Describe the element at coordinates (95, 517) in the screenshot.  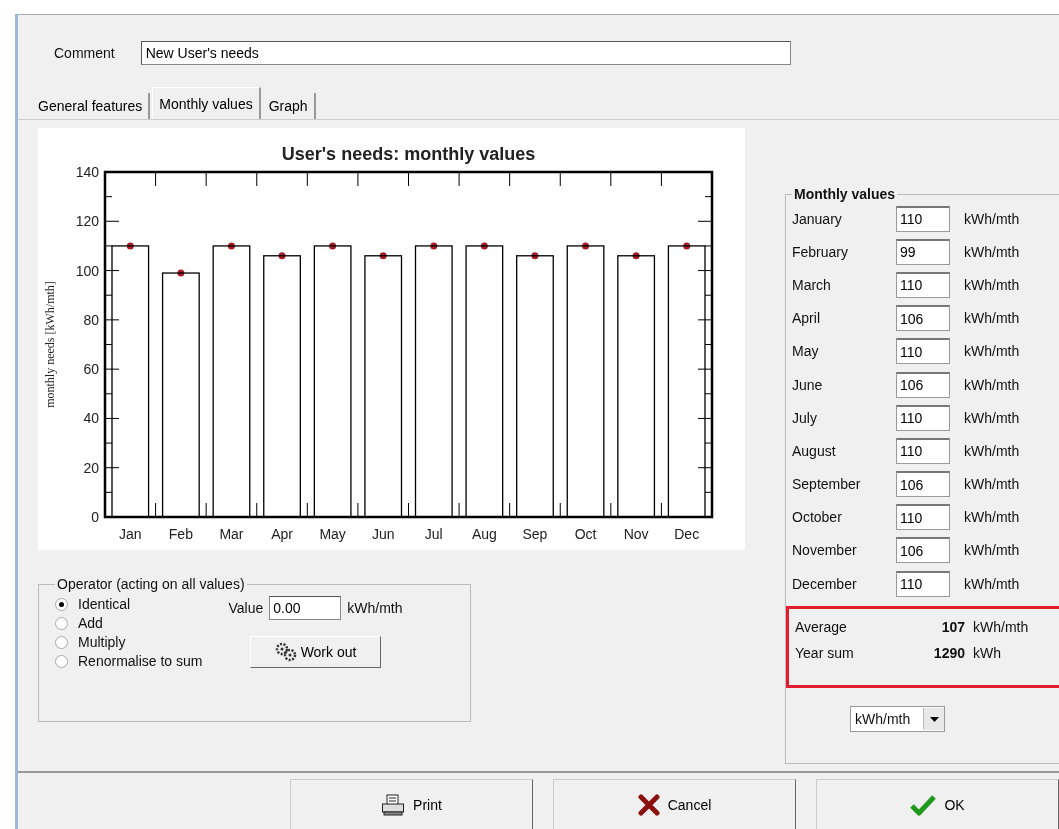
I see `y-tick-label: 0` at that location.